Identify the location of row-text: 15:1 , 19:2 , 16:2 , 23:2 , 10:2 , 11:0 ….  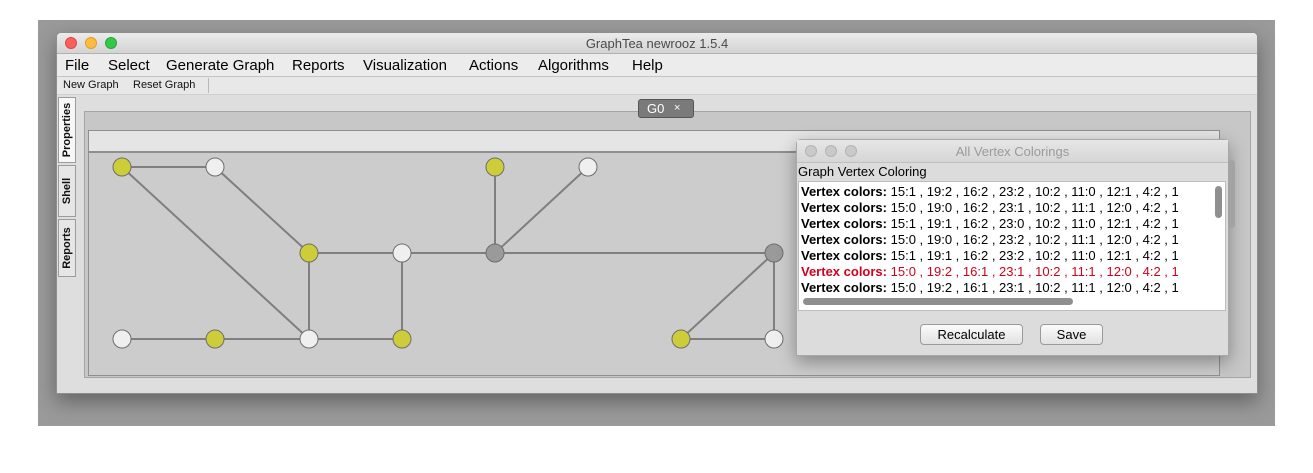
(1034, 191).